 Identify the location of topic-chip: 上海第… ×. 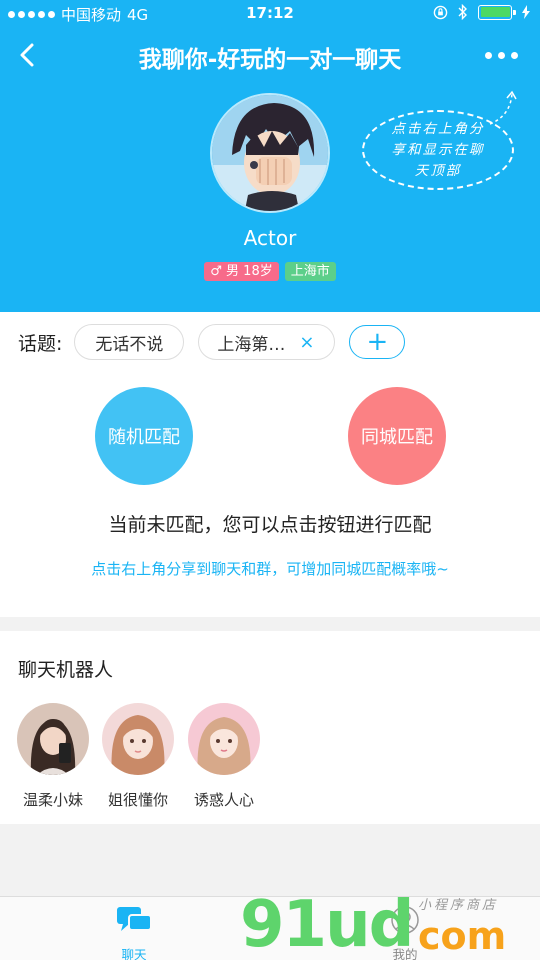
(267, 342).